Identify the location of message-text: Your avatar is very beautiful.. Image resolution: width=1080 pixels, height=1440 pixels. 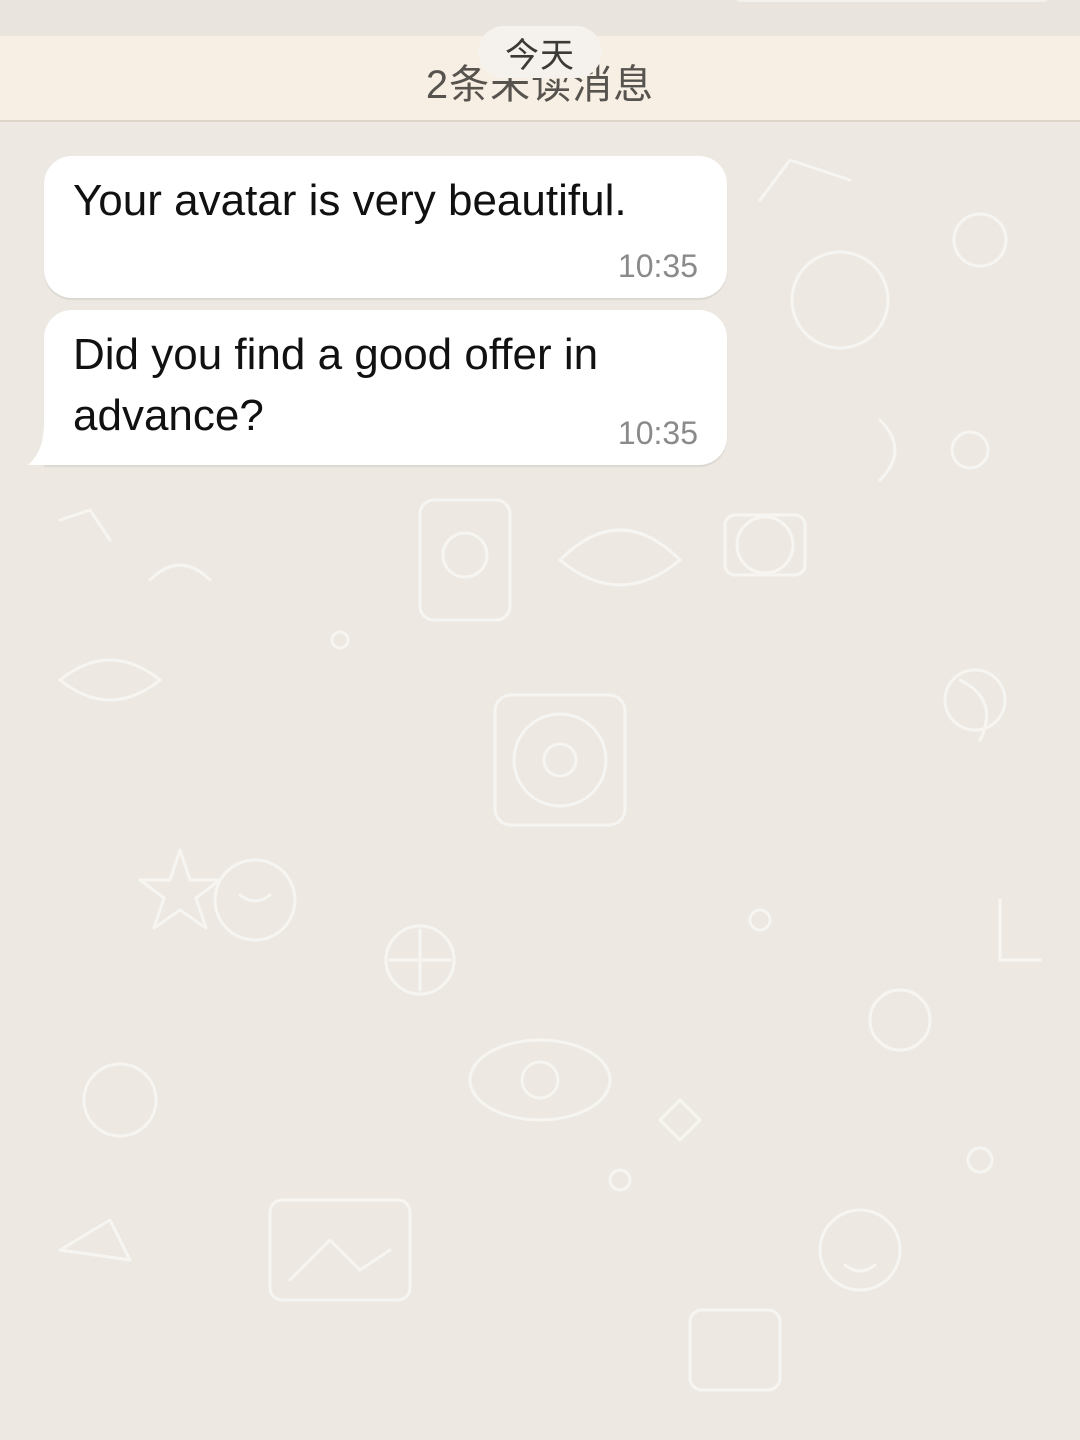
(350, 200).